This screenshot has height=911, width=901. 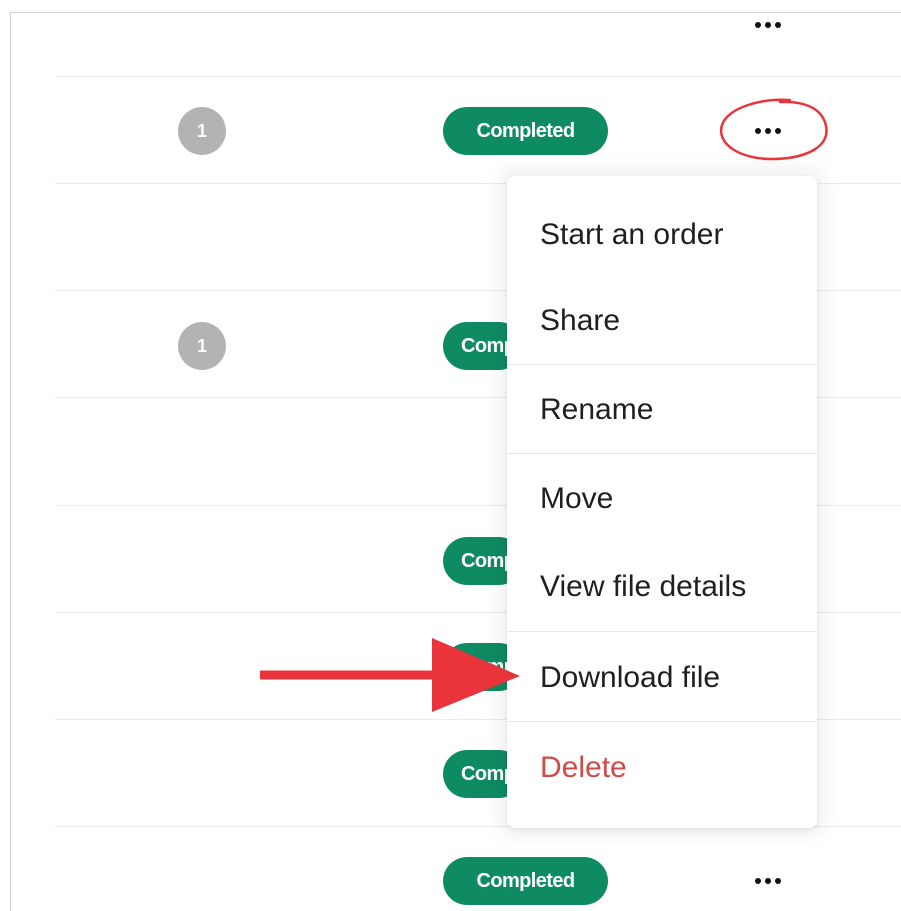 What do you see at coordinates (773, 129) in the screenshot?
I see `highlight-circle` at bounding box center [773, 129].